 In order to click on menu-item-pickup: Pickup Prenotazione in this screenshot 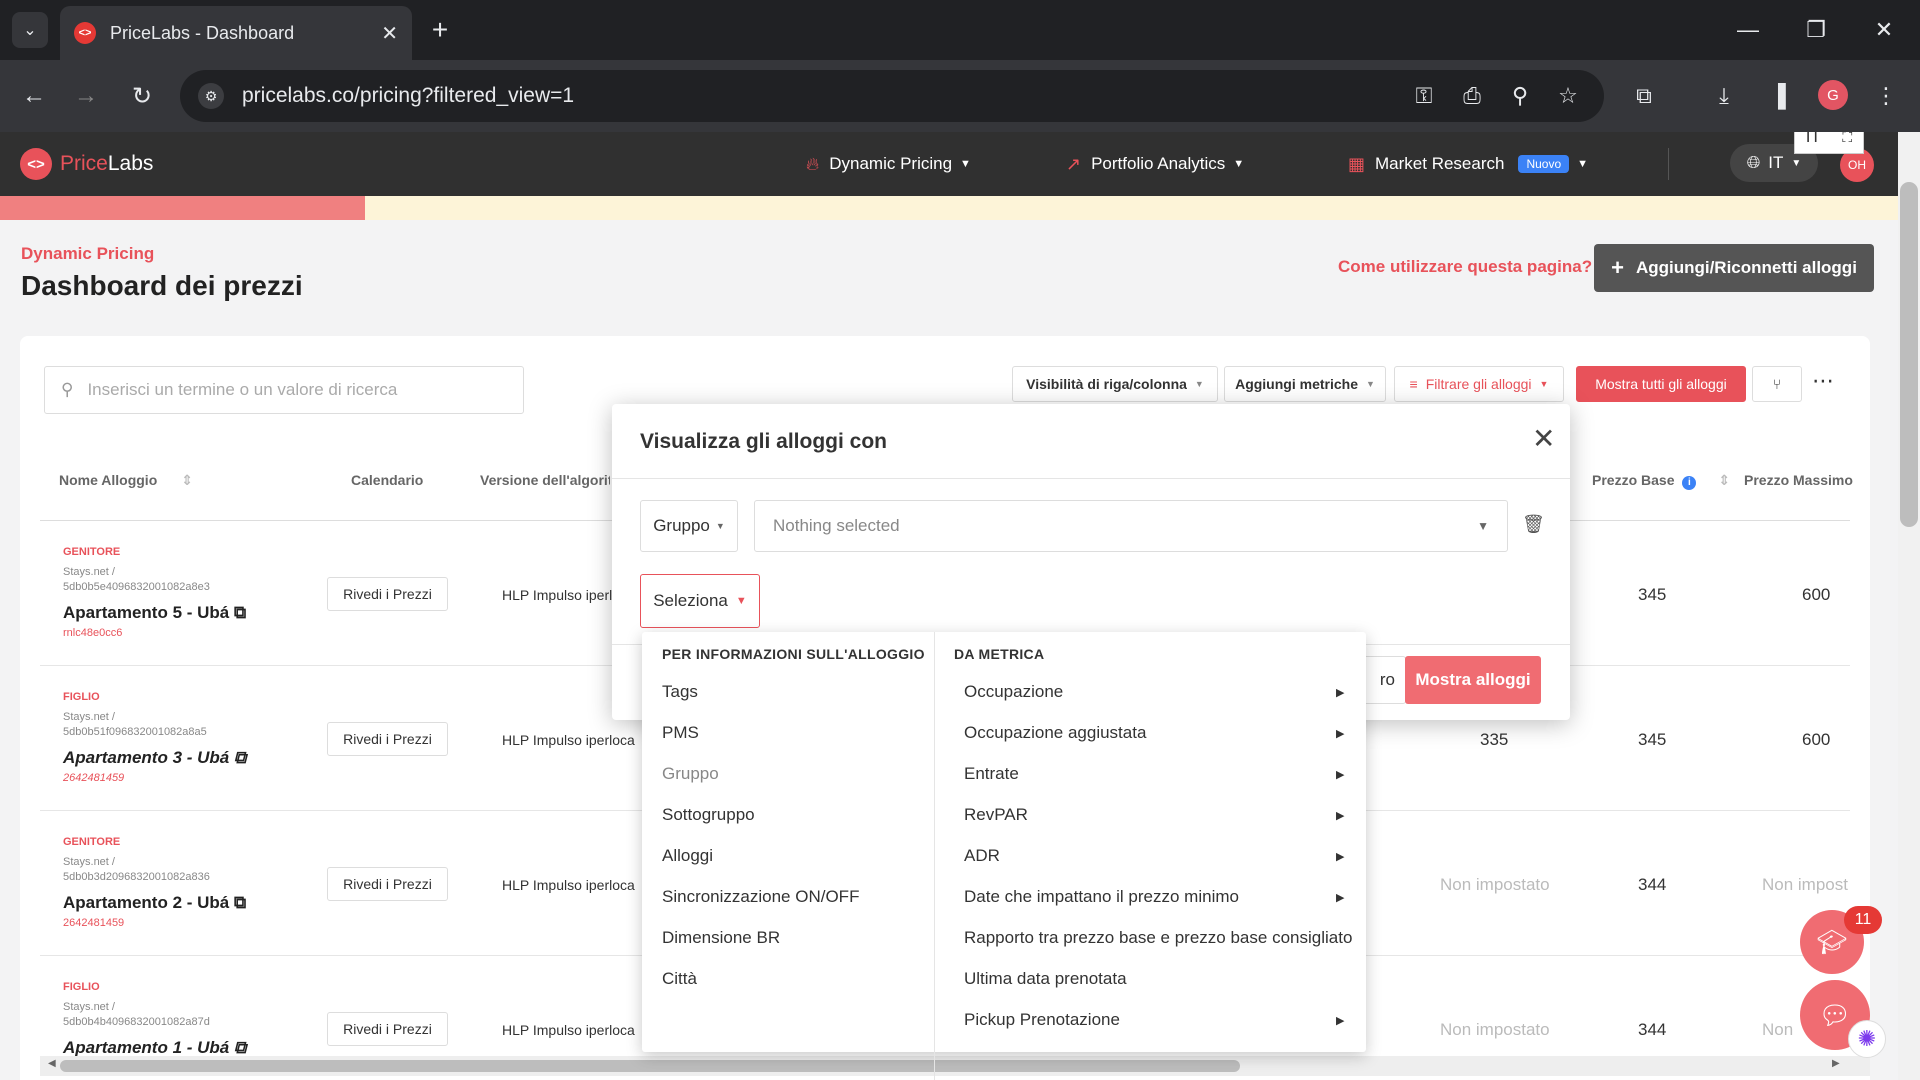, I will do `click(1042, 1020)`.